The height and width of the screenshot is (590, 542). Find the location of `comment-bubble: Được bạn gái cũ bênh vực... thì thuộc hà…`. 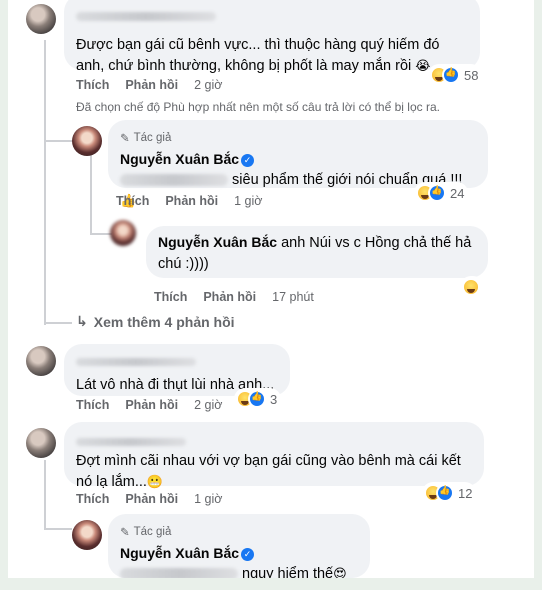

comment-bubble: Được bạn gái cũ bênh vực... thì thuộc hà… is located at coordinates (272, 37).